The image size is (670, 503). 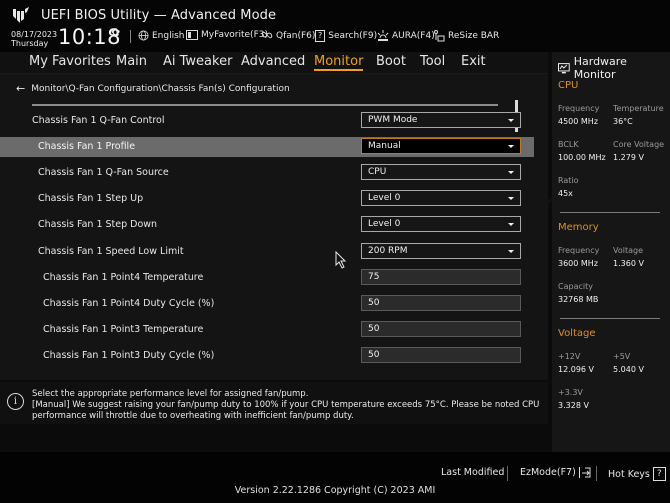 I want to click on setting-row-speed-low-limit: Chassis Fan 1 Speed Low Limit 200 RPM, so click(x=267, y=252).